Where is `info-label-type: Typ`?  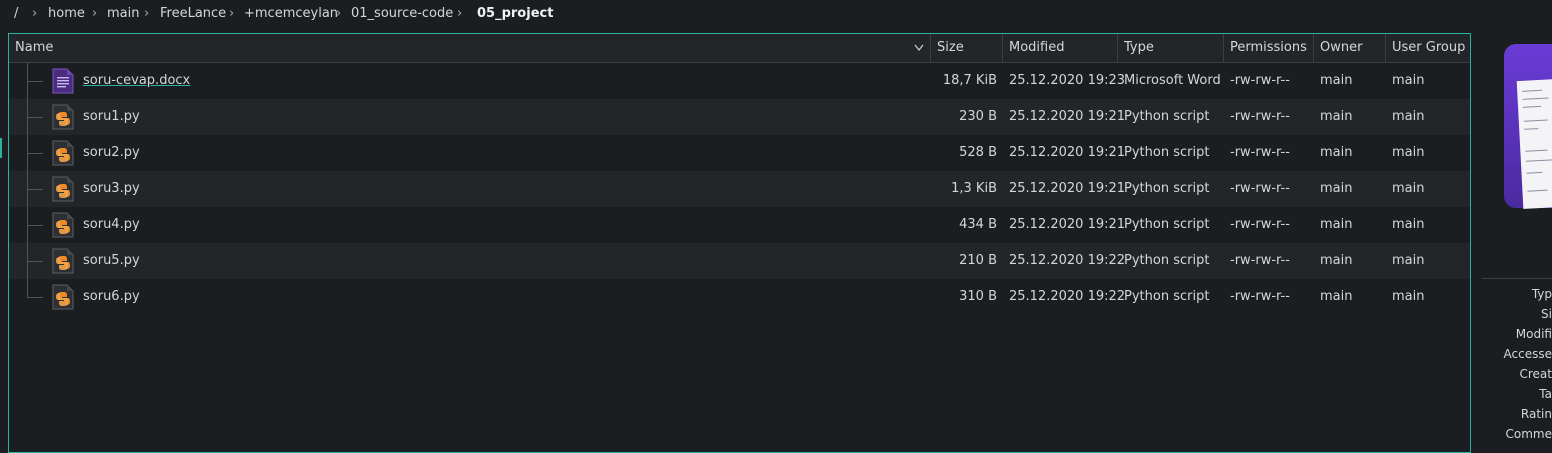 info-label-type: Typ is located at coordinates (1542, 294).